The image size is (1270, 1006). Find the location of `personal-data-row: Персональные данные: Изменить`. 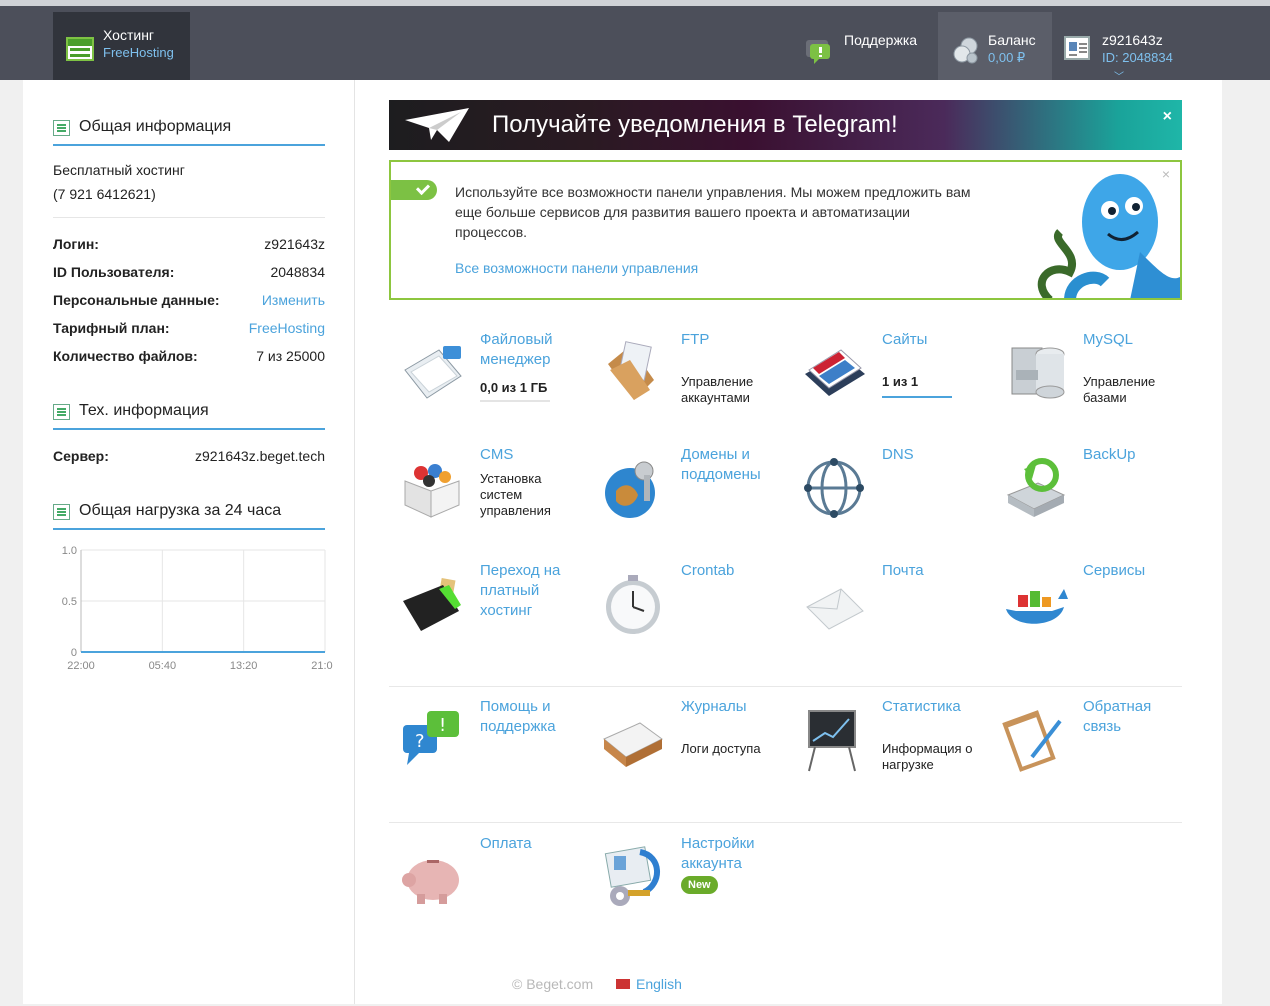

personal-data-row: Персональные данные: Изменить is located at coordinates (189, 300).